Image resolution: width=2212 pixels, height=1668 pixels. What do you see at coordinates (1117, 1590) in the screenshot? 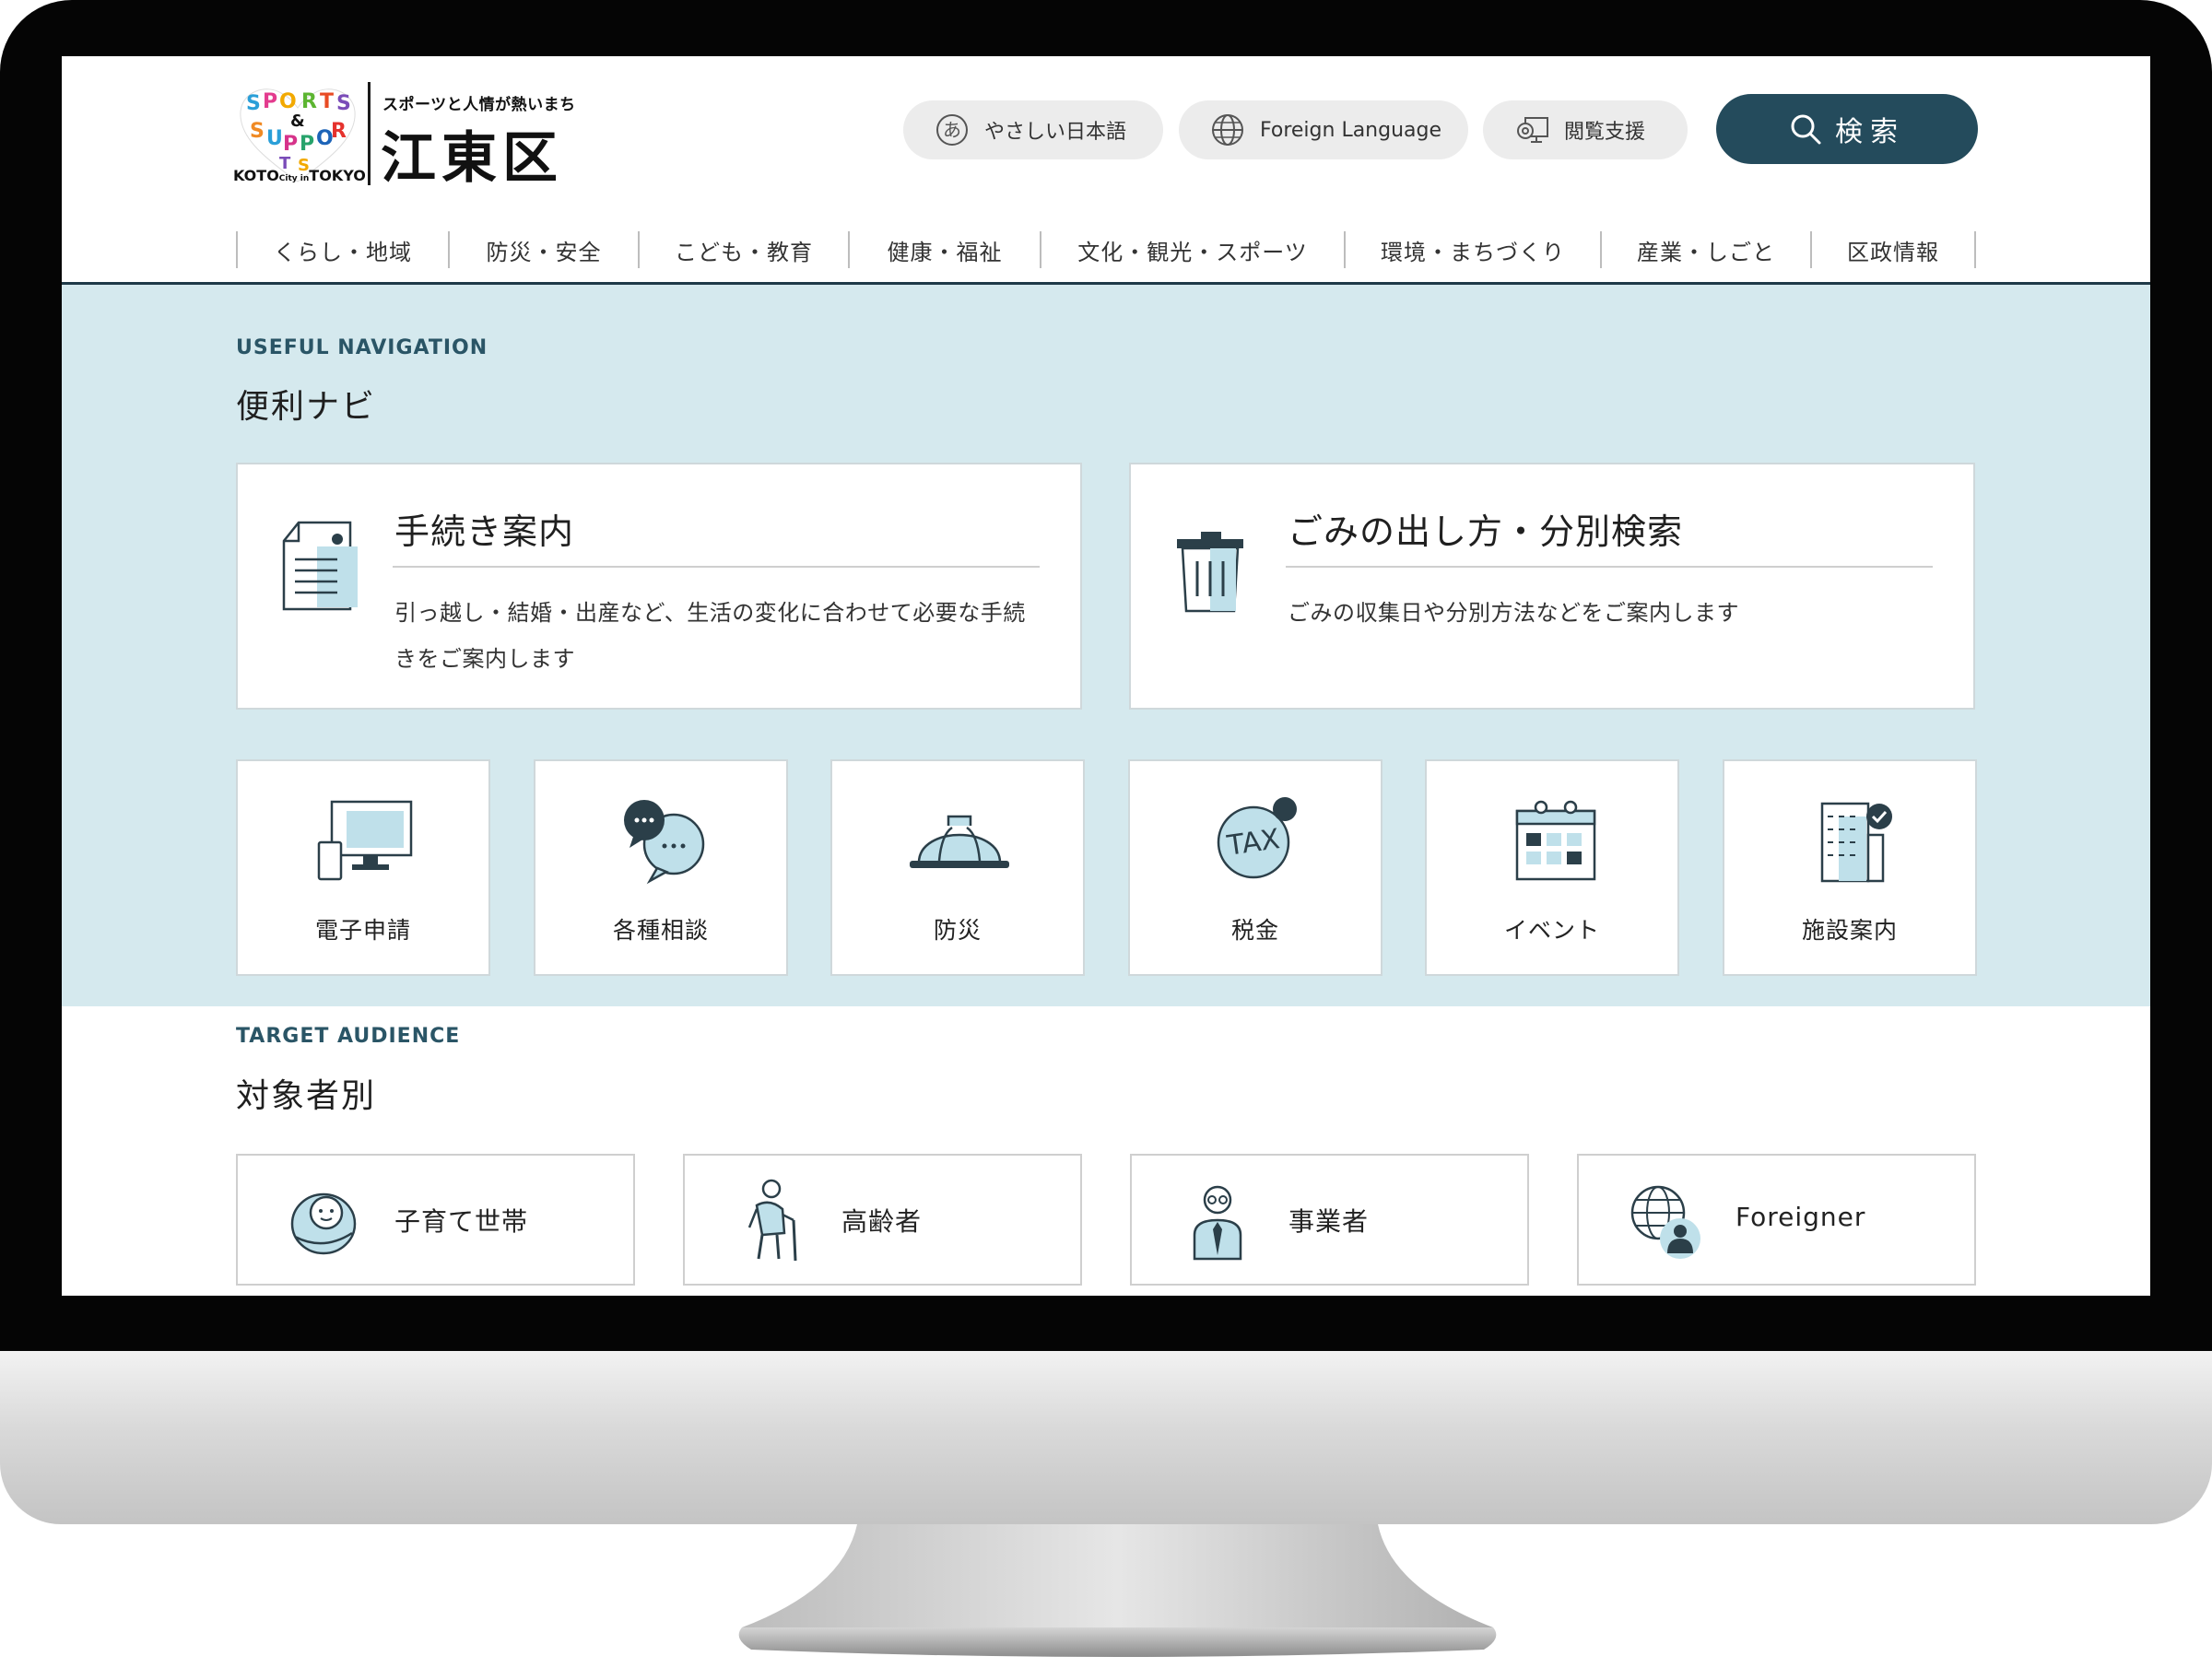
I see `monitor-stand` at bounding box center [1117, 1590].